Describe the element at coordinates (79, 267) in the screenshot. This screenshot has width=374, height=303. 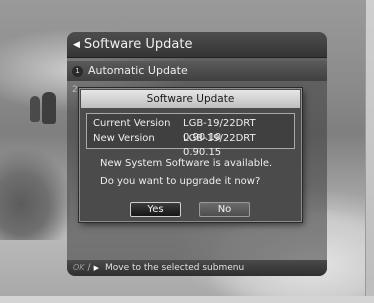
I see `ok-key-icon: OK` at that location.